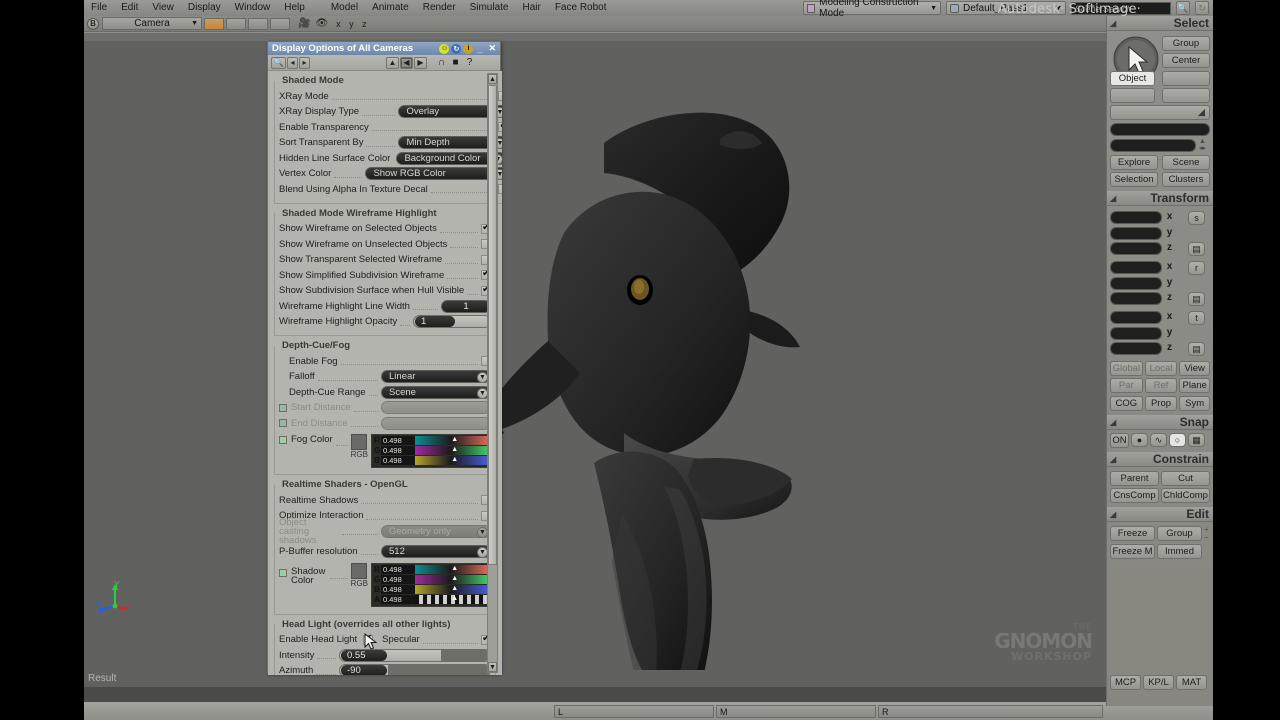  I want to click on select-object-button: Object, so click(1132, 78).